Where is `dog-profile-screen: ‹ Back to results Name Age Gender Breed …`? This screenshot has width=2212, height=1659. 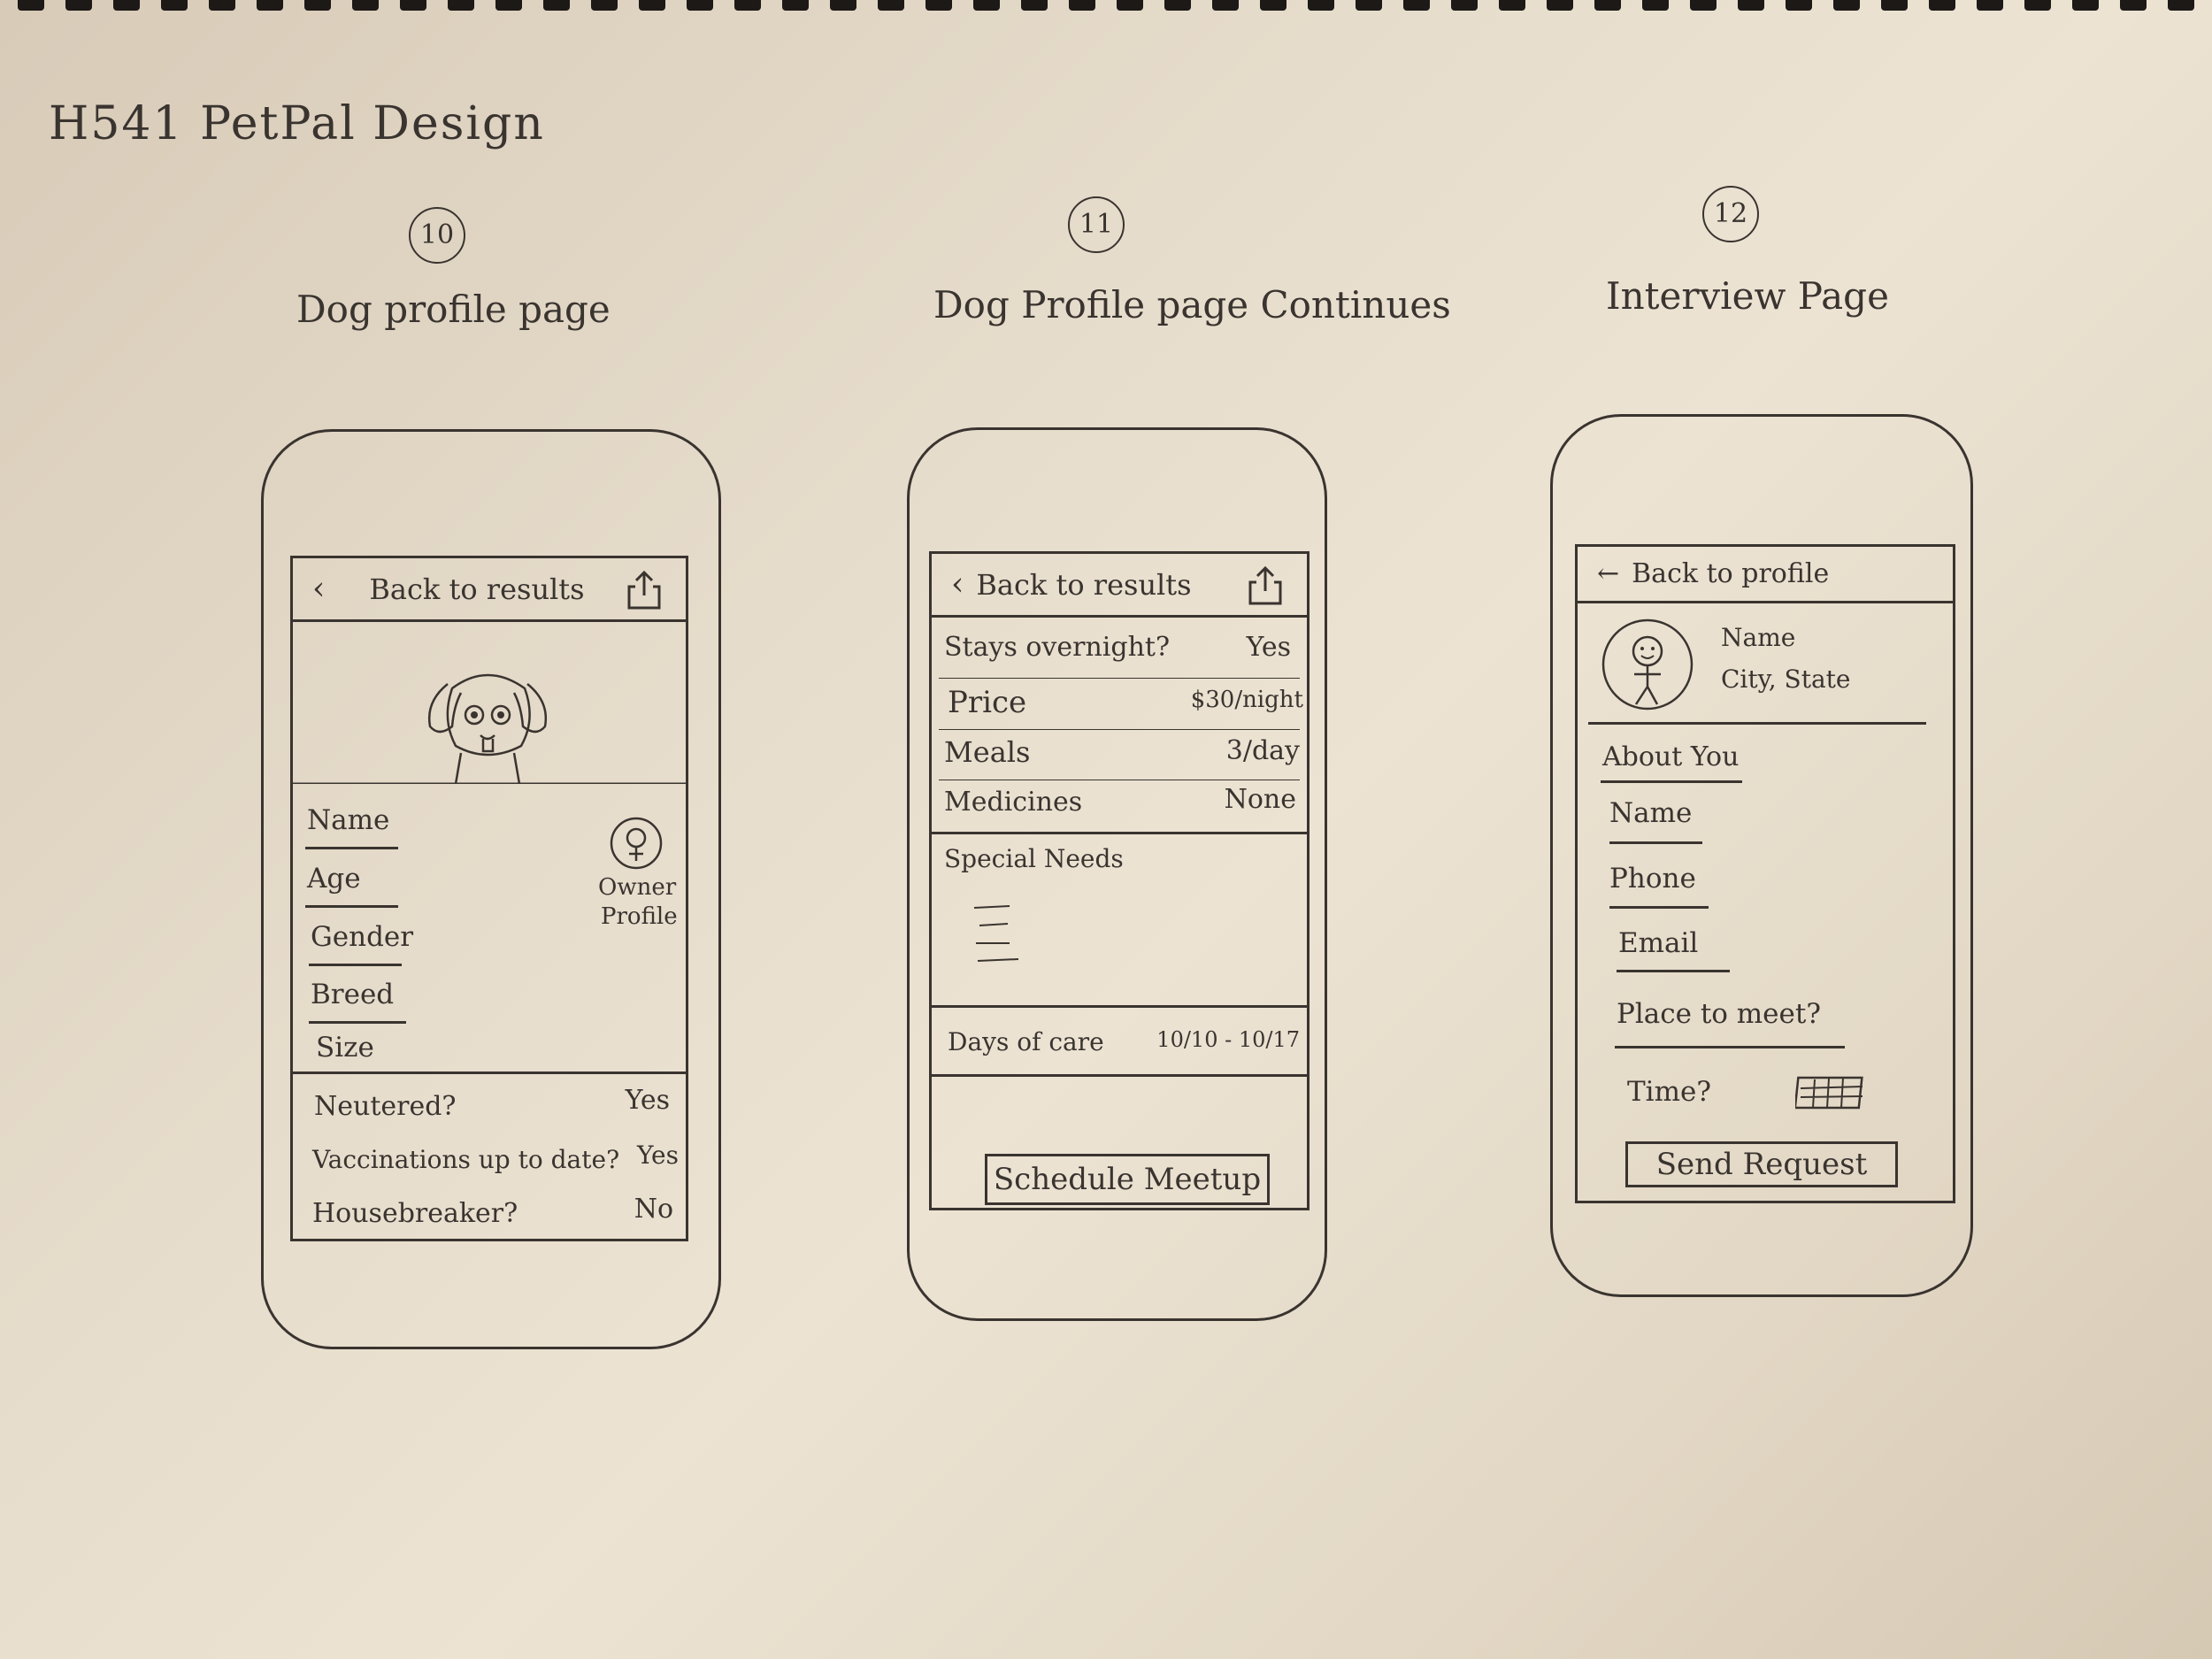
dog-profile-screen: ‹ Back to results Name Age Gender Breed … is located at coordinates (489, 899).